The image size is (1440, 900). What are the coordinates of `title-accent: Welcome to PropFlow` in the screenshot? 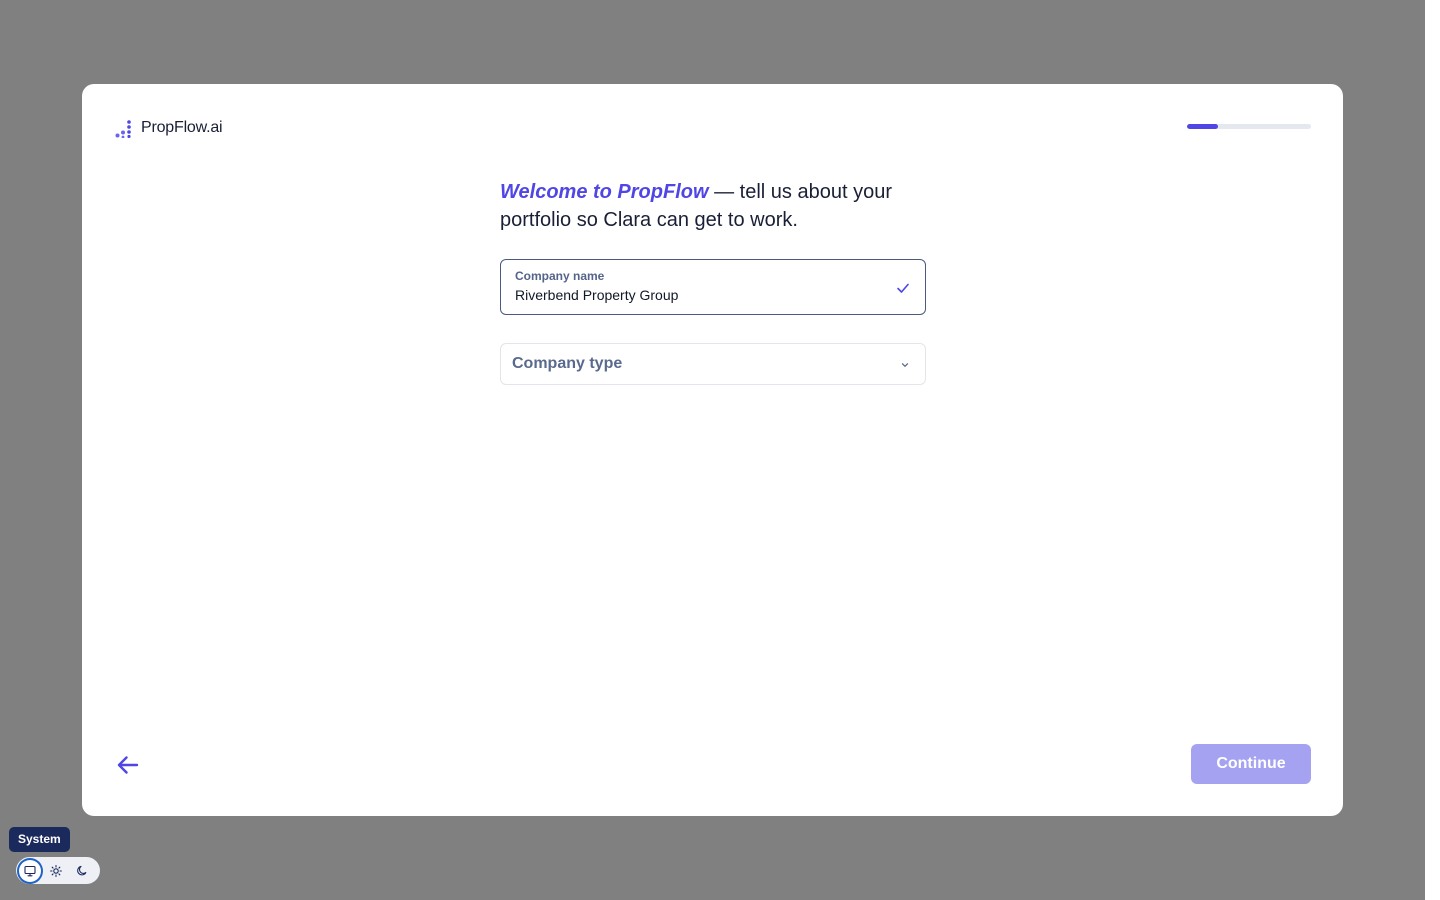 It's located at (604, 192).